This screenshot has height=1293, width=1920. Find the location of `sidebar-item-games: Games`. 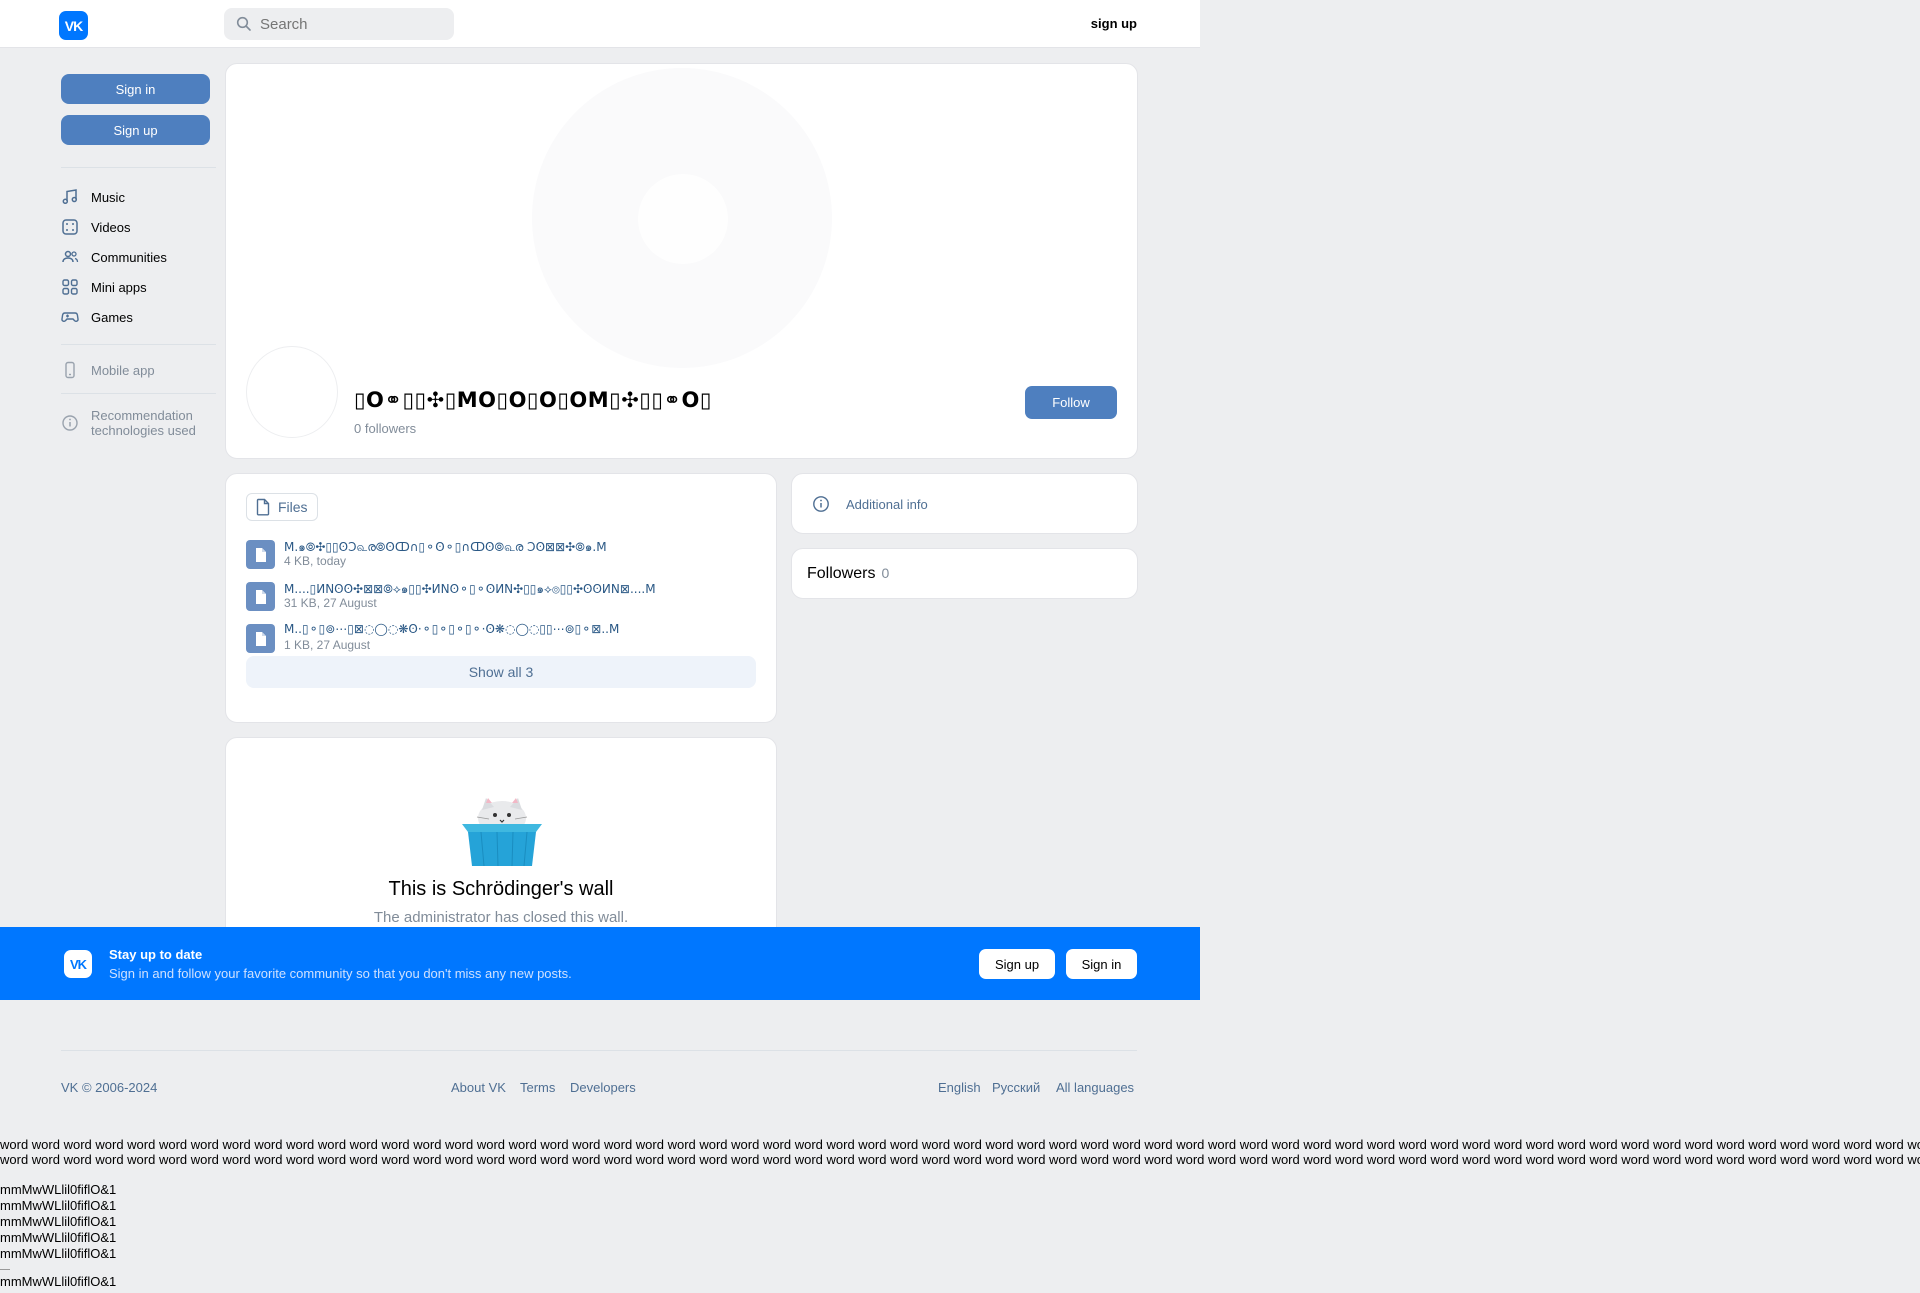

sidebar-item-games: Games is located at coordinates (97, 317).